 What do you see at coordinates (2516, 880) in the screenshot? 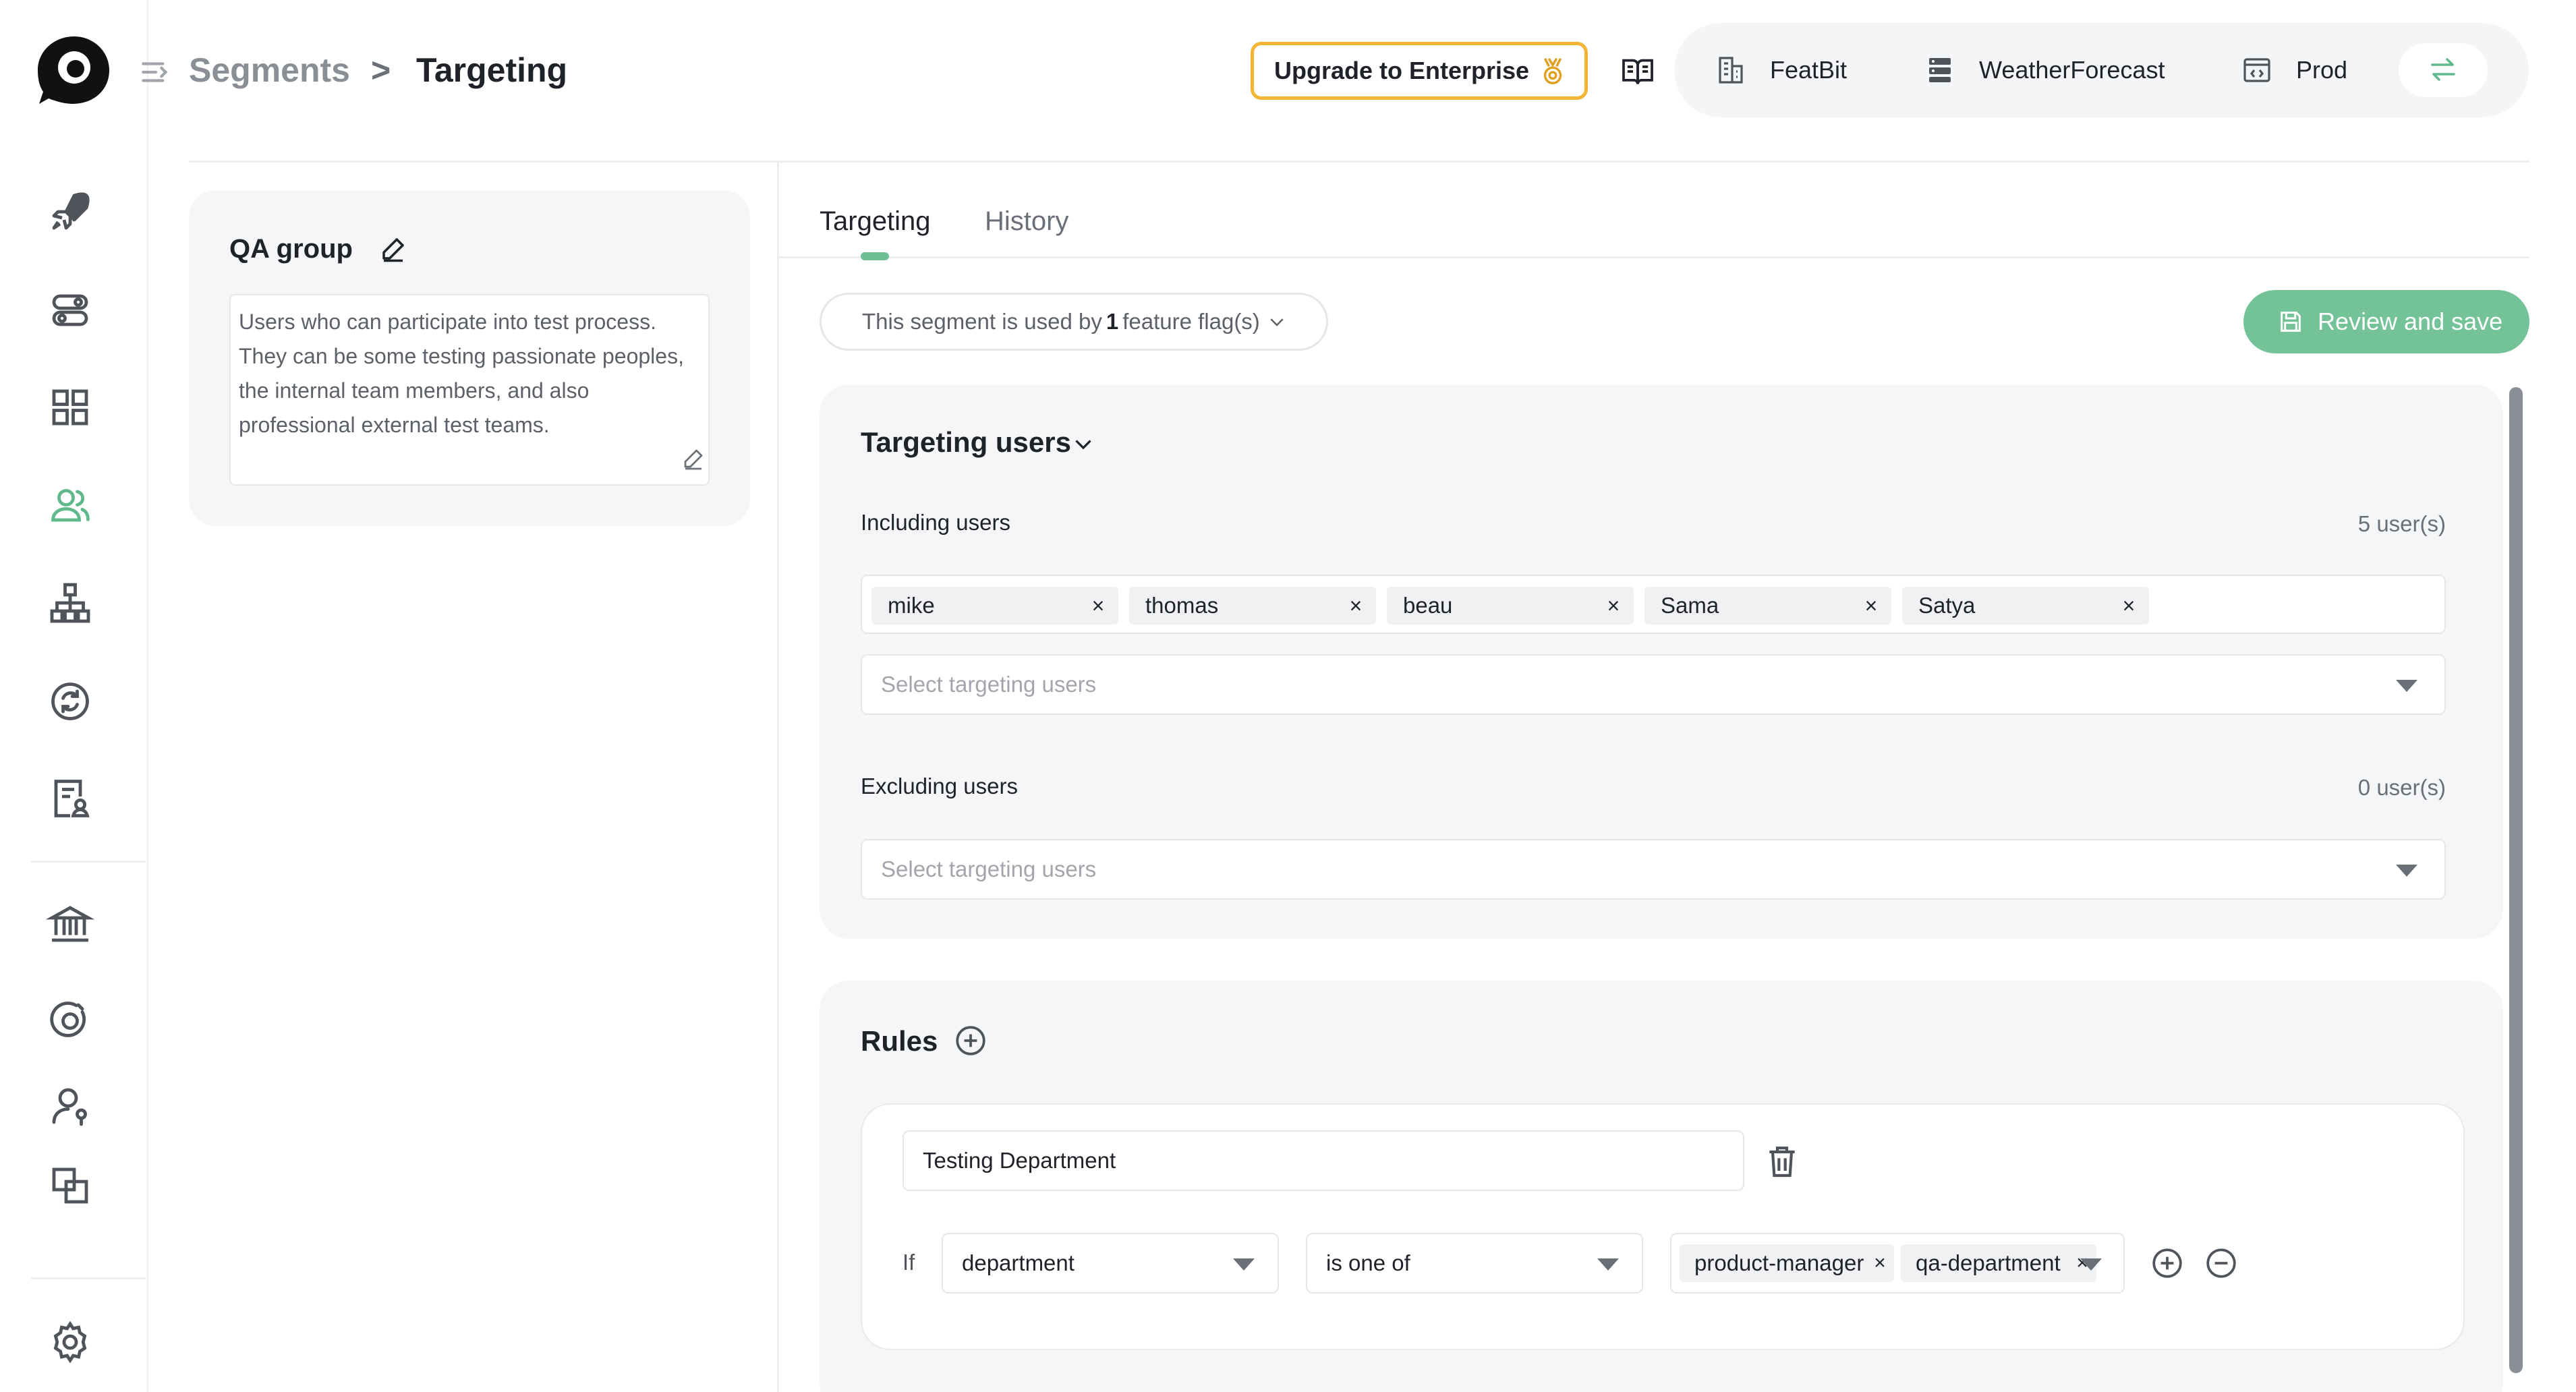
I see `content-scrollbar` at bounding box center [2516, 880].